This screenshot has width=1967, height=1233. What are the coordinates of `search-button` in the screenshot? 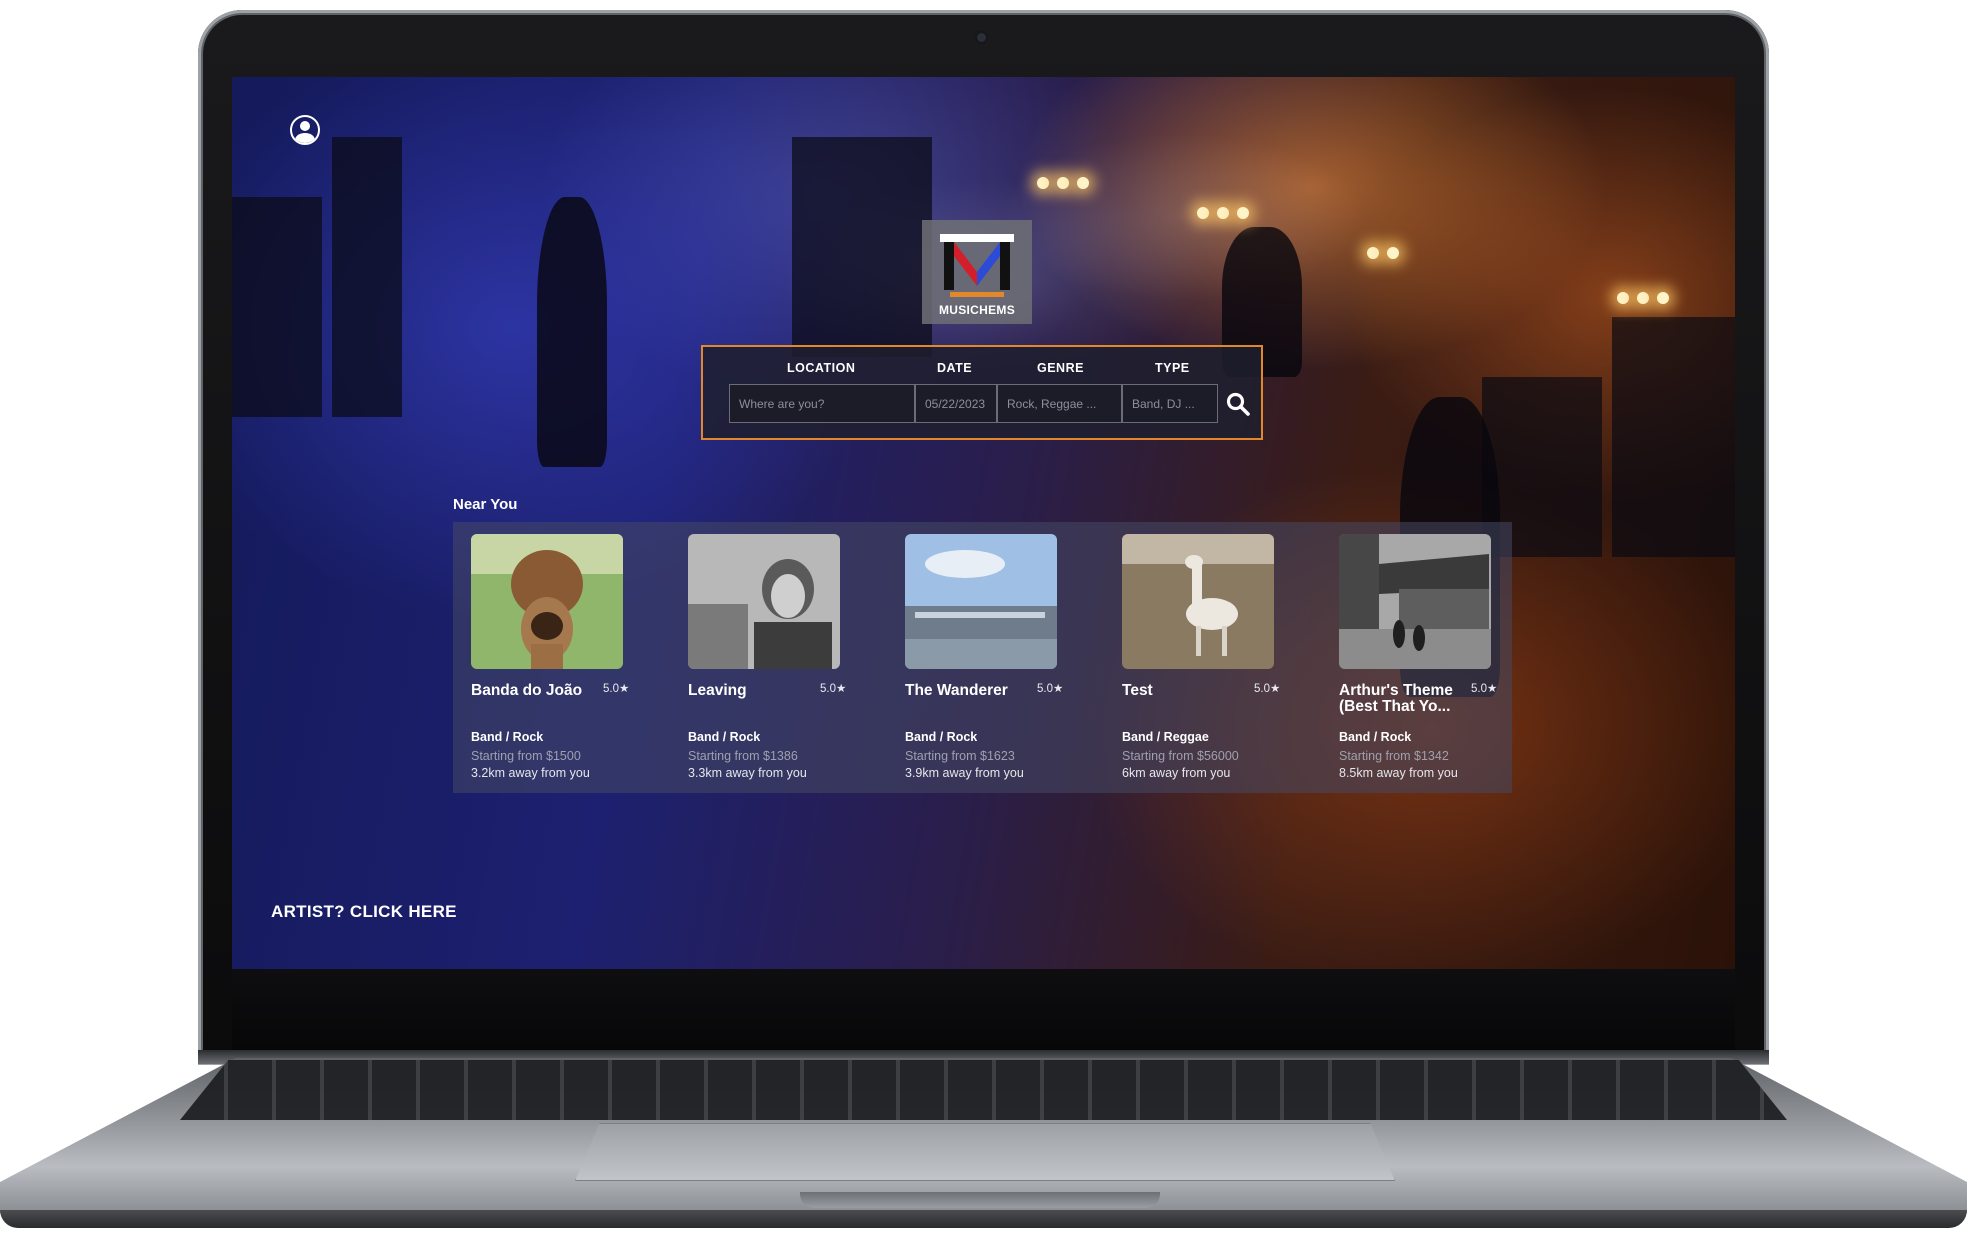 It's located at (1238, 404).